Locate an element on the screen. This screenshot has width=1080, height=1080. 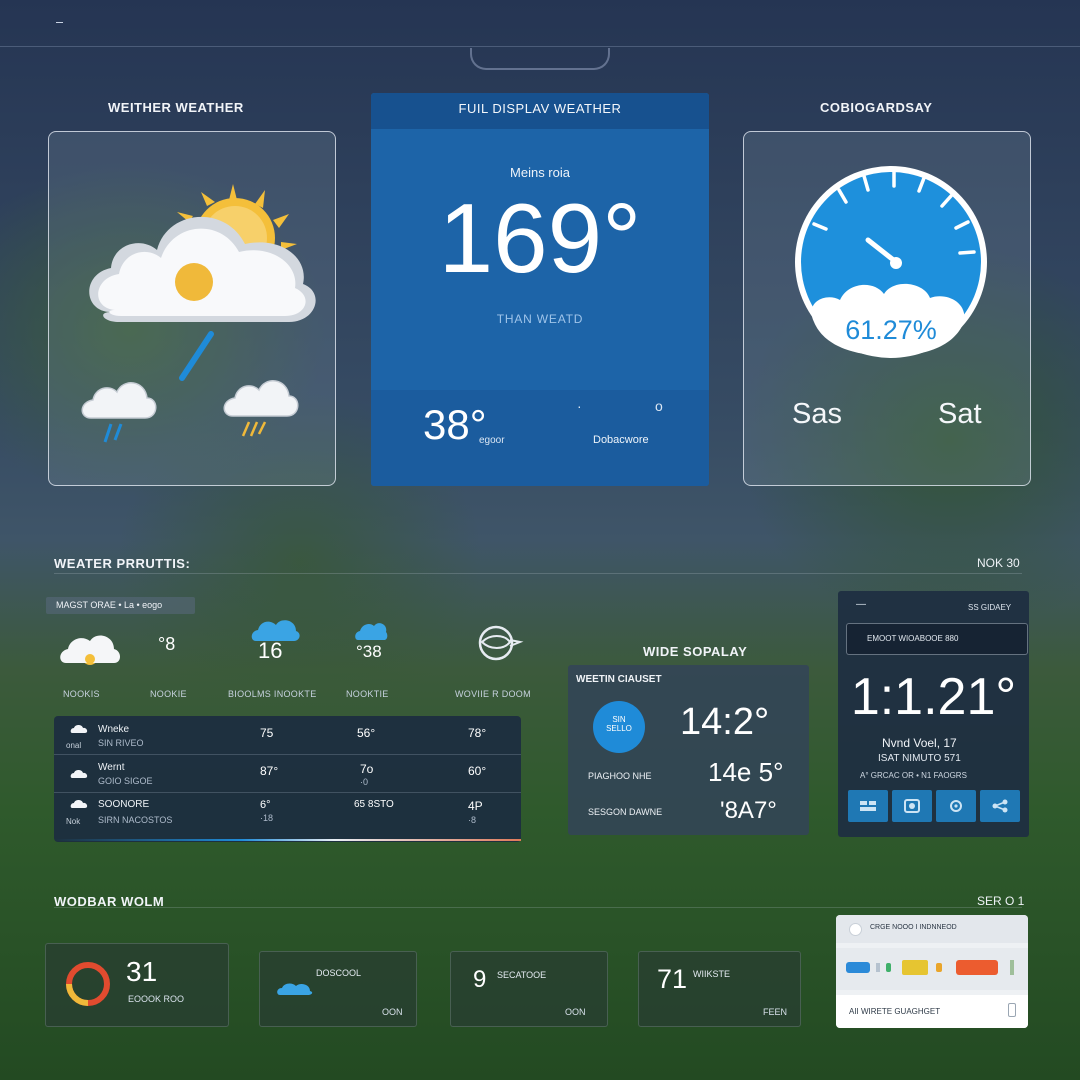
forecast-chip: MAGST ORAE • La • eogo is located at coordinates (120, 605).